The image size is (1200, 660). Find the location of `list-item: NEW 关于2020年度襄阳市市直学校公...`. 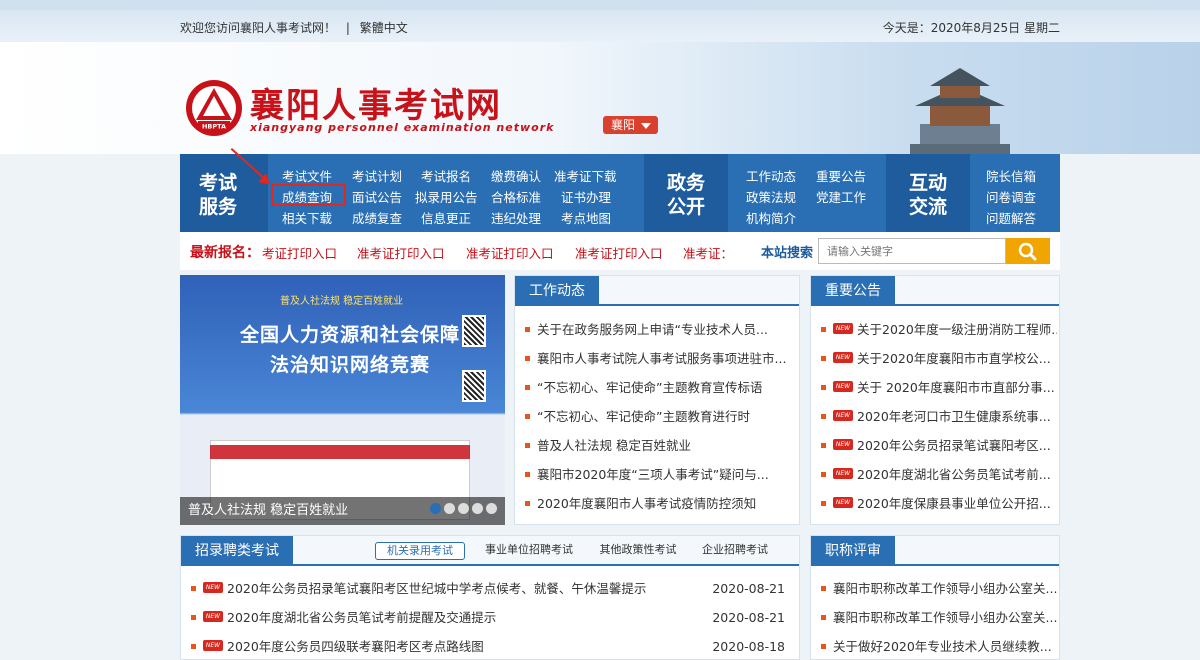

list-item: NEW 关于2020年度襄阳市市直学校公... is located at coordinates (939, 358).